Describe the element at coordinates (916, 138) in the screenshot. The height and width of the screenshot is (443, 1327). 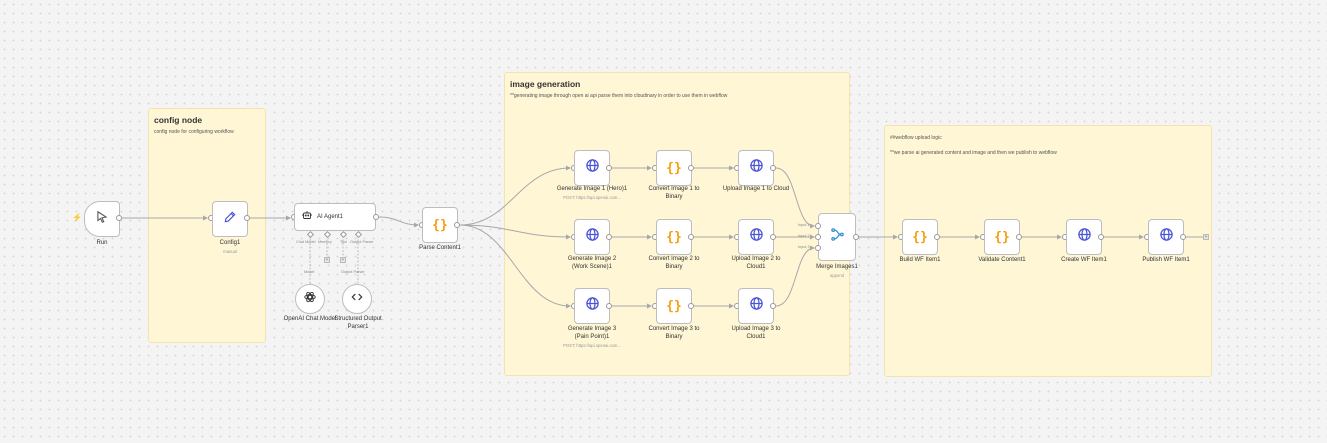
I see `sticky-webflow-line1: ##webflow upload logic` at that location.